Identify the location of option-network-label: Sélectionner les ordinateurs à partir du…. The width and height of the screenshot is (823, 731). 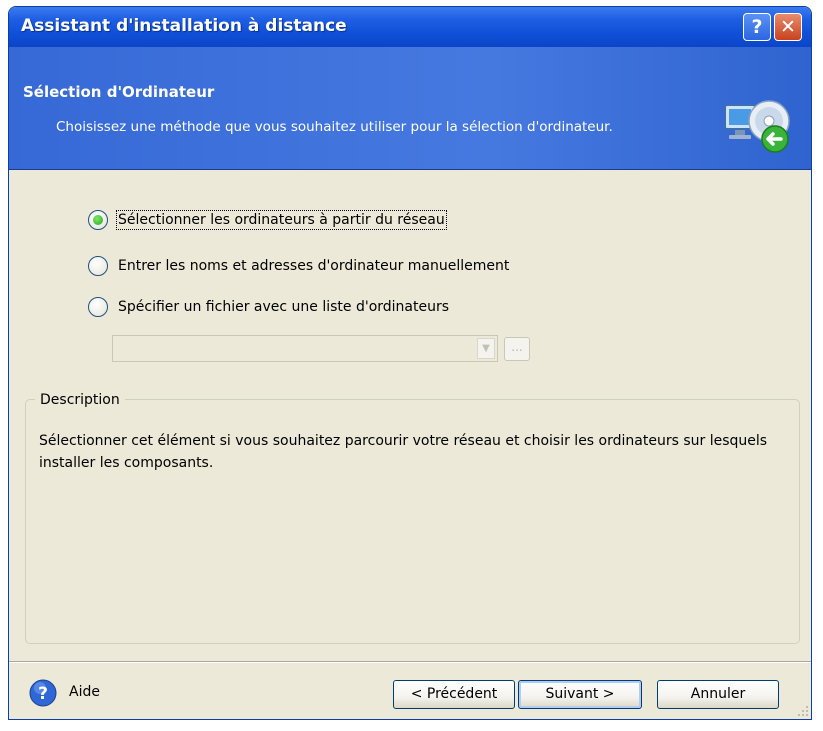
(281, 220).